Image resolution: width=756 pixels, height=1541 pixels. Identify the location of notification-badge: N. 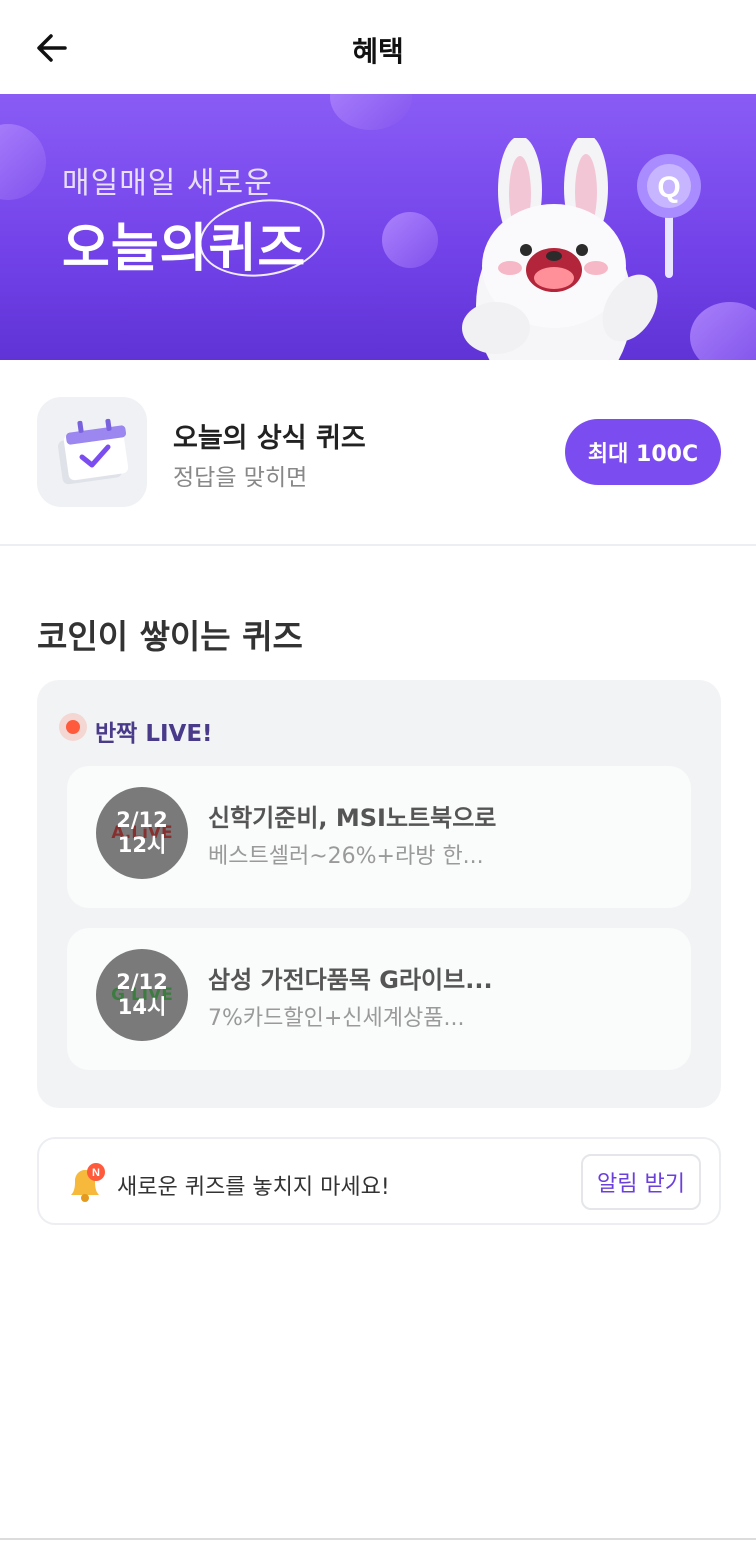
(96, 1173).